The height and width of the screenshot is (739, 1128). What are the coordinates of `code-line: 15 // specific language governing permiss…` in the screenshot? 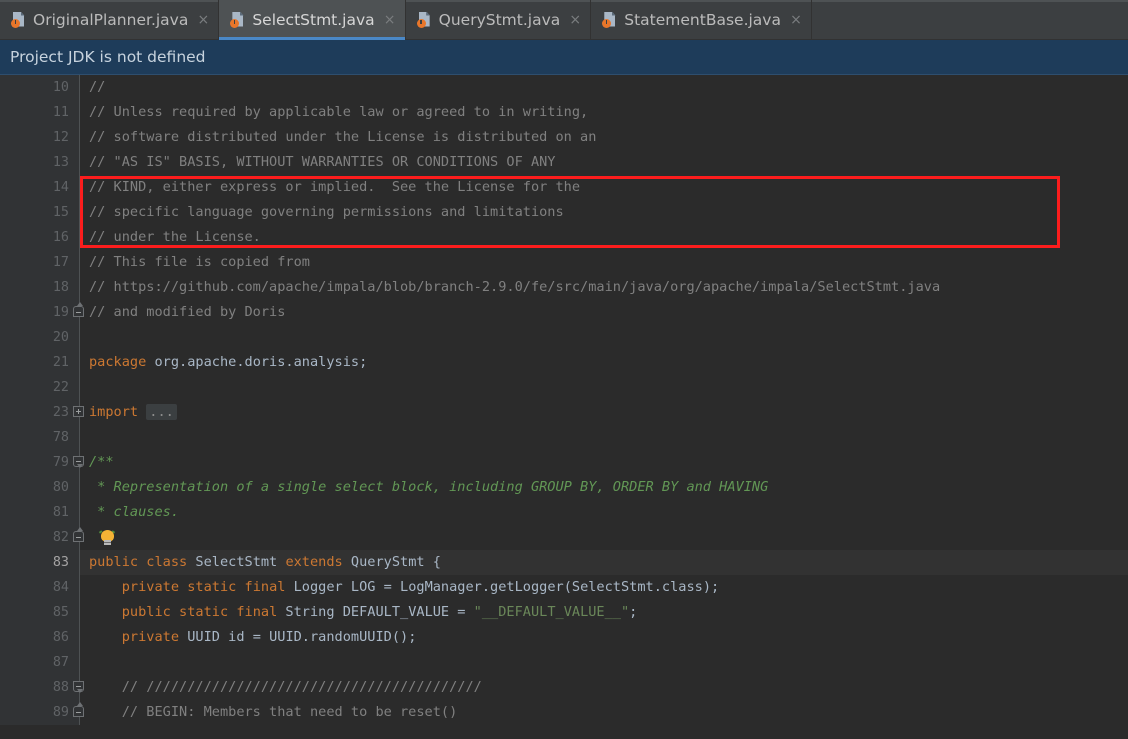 It's located at (564, 212).